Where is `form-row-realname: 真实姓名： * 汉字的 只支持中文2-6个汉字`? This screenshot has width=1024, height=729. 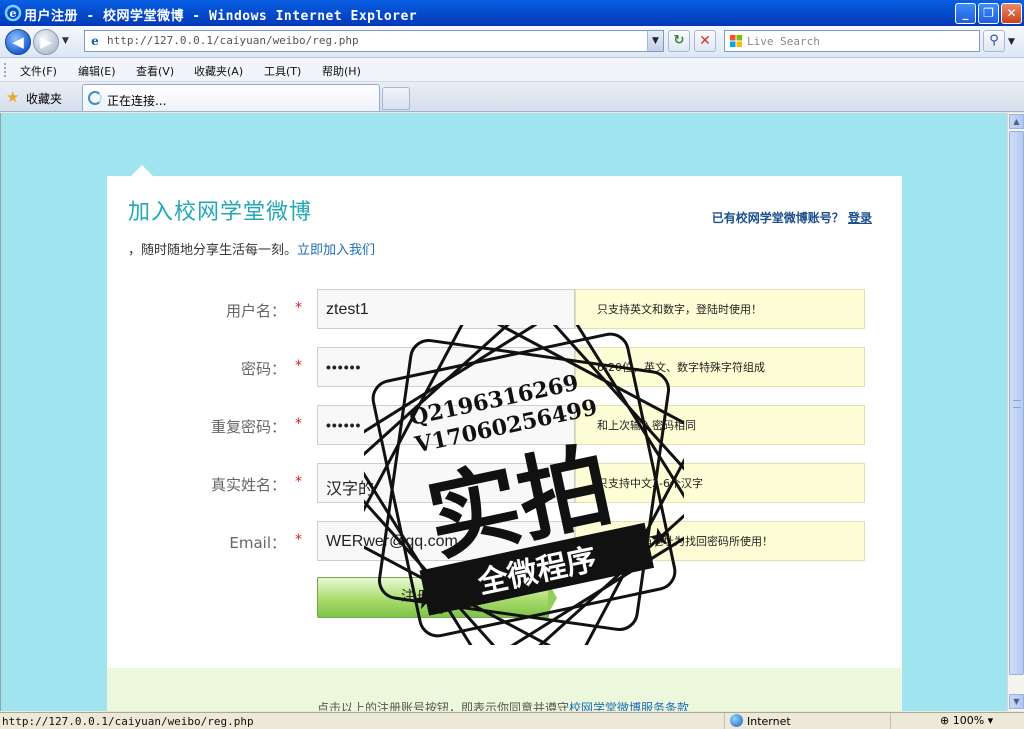
form-row-realname: 真实姓名： * 汉字的 只支持中文2-6个汉字 is located at coordinates (504, 483).